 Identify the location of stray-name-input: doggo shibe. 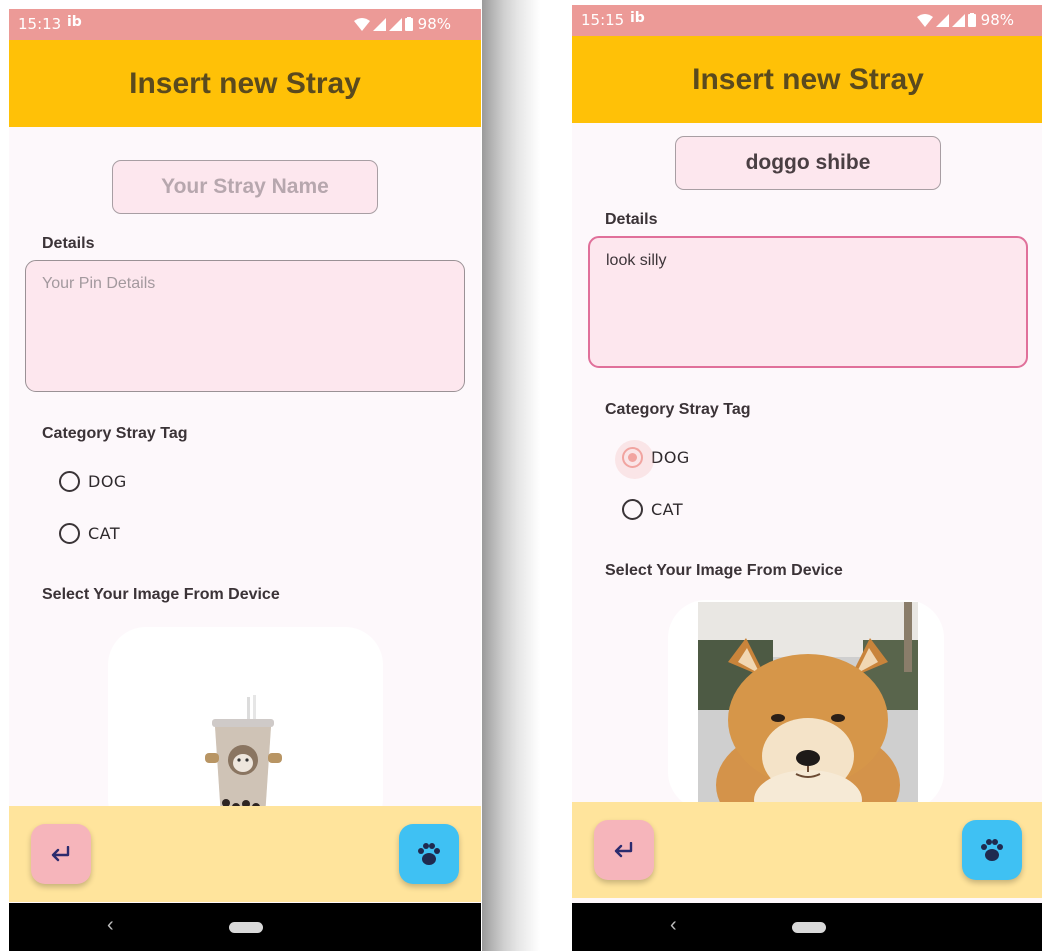
(808, 163).